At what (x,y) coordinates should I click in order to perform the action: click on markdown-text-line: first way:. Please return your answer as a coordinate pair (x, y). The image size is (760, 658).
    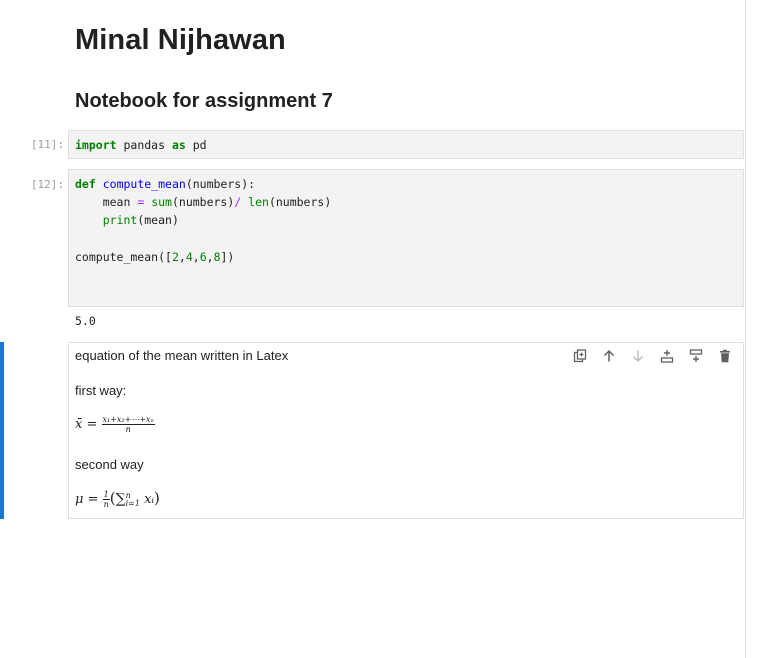
    Looking at the image, I should click on (101, 390).